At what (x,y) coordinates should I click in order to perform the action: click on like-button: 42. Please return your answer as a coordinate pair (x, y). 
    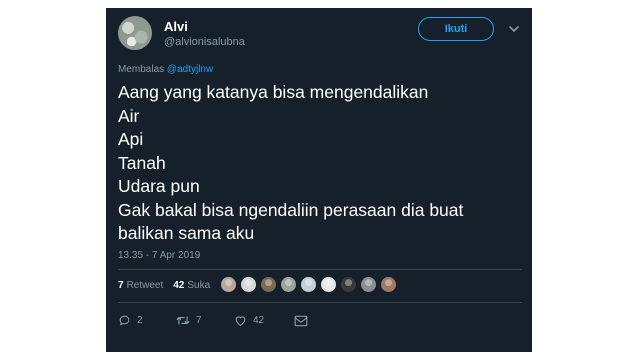
    Looking at the image, I should click on (264, 320).